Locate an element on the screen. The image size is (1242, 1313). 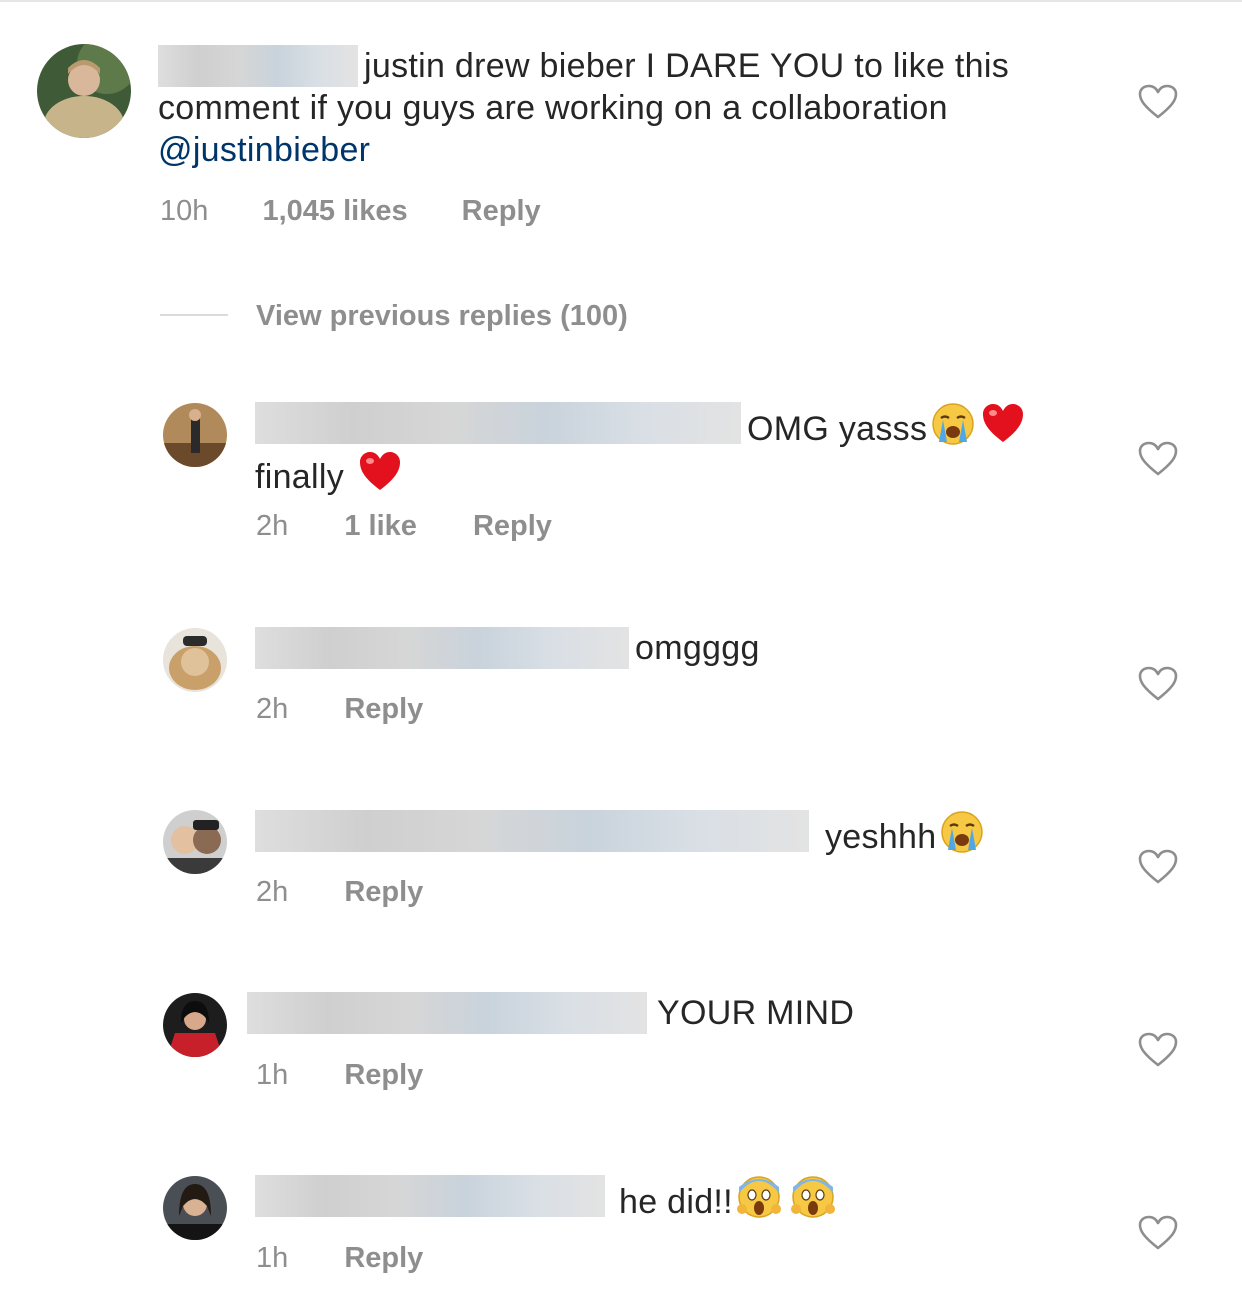
reply-text: YOUR MIND is located at coordinates (677, 1013).